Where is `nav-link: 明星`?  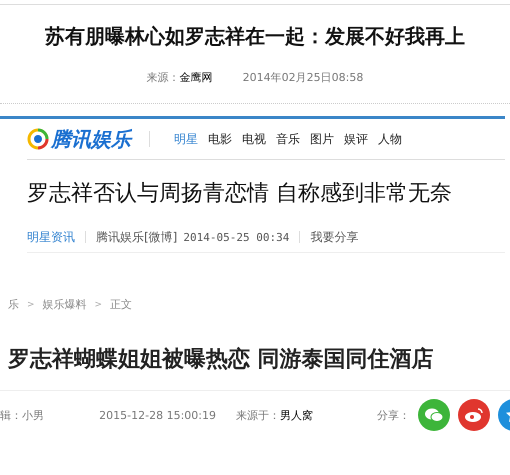
nav-link: 明星 is located at coordinates (186, 139).